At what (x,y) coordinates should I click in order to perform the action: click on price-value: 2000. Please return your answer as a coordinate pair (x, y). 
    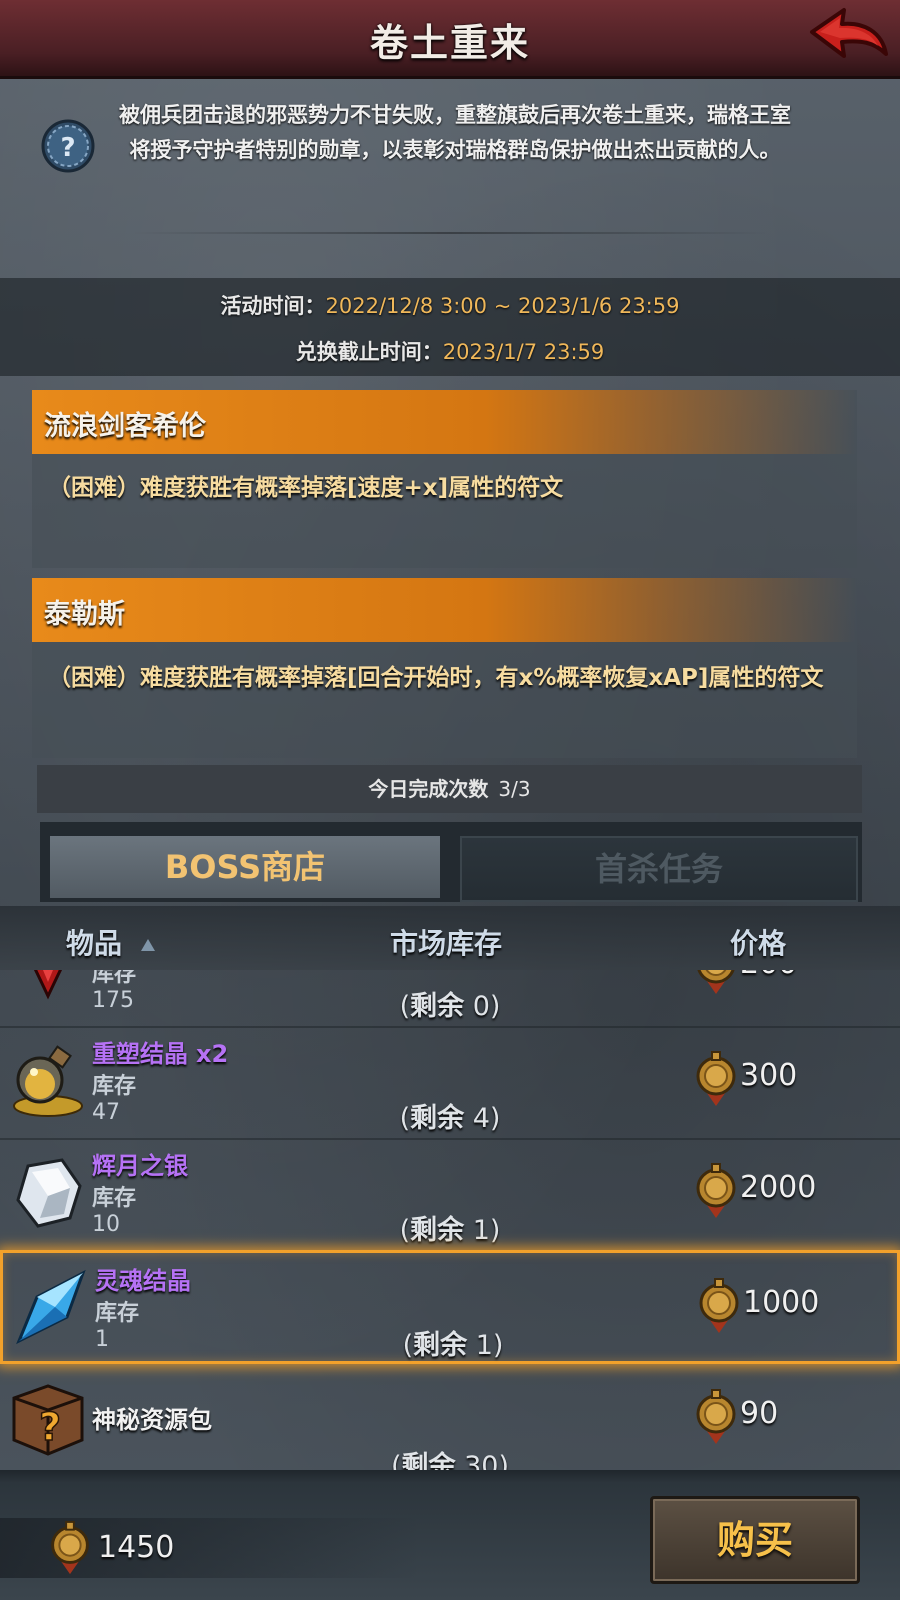
    Looking at the image, I should click on (778, 1187).